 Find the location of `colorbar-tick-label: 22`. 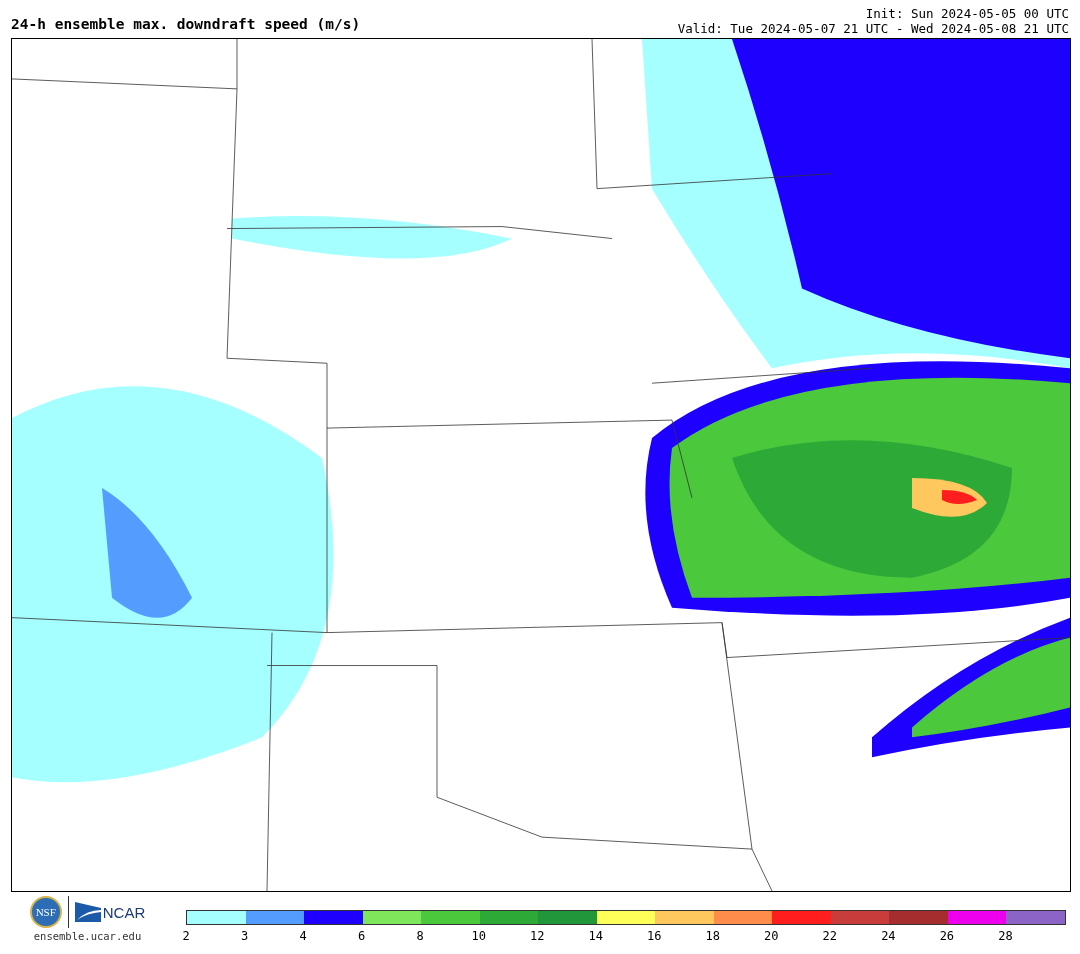

colorbar-tick-label: 22 is located at coordinates (830, 936).